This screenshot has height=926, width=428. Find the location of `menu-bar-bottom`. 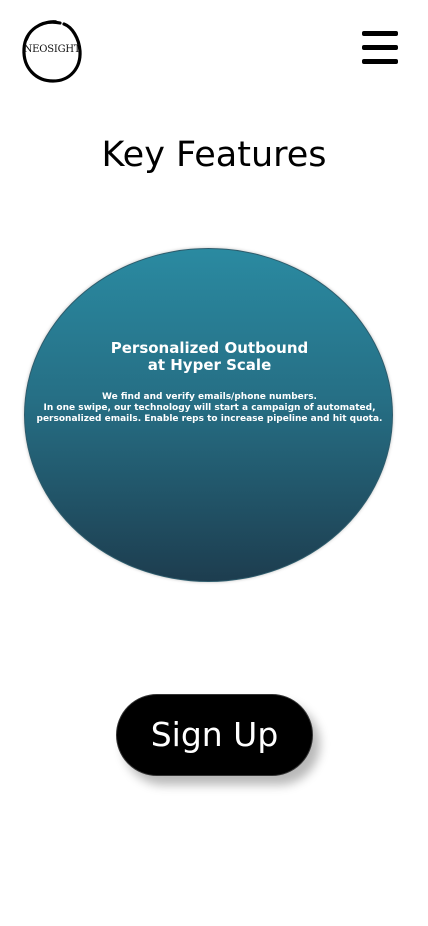

menu-bar-bottom is located at coordinates (380, 61).